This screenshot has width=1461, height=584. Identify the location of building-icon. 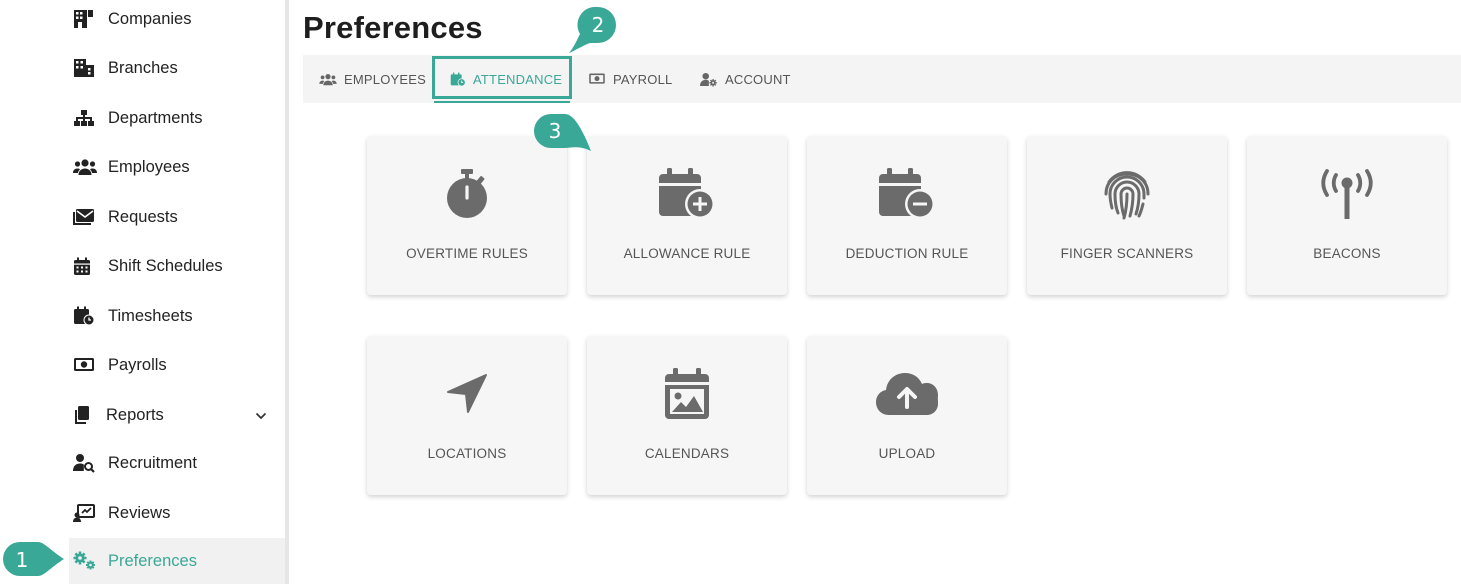
(86, 19).